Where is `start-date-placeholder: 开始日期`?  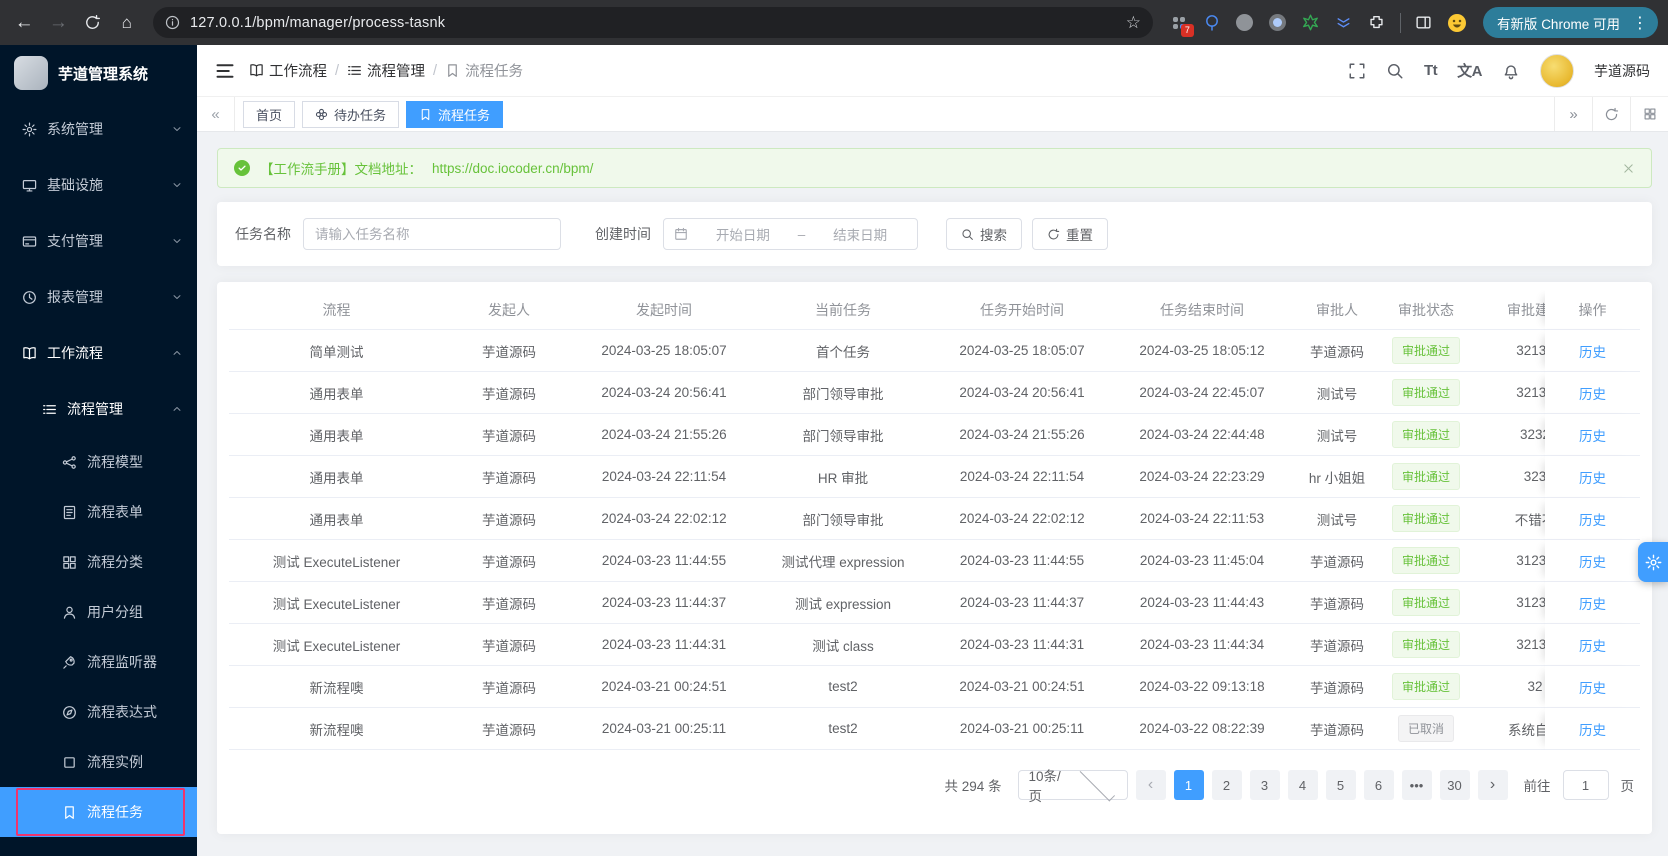 start-date-placeholder: 开始日期 is located at coordinates (743, 234).